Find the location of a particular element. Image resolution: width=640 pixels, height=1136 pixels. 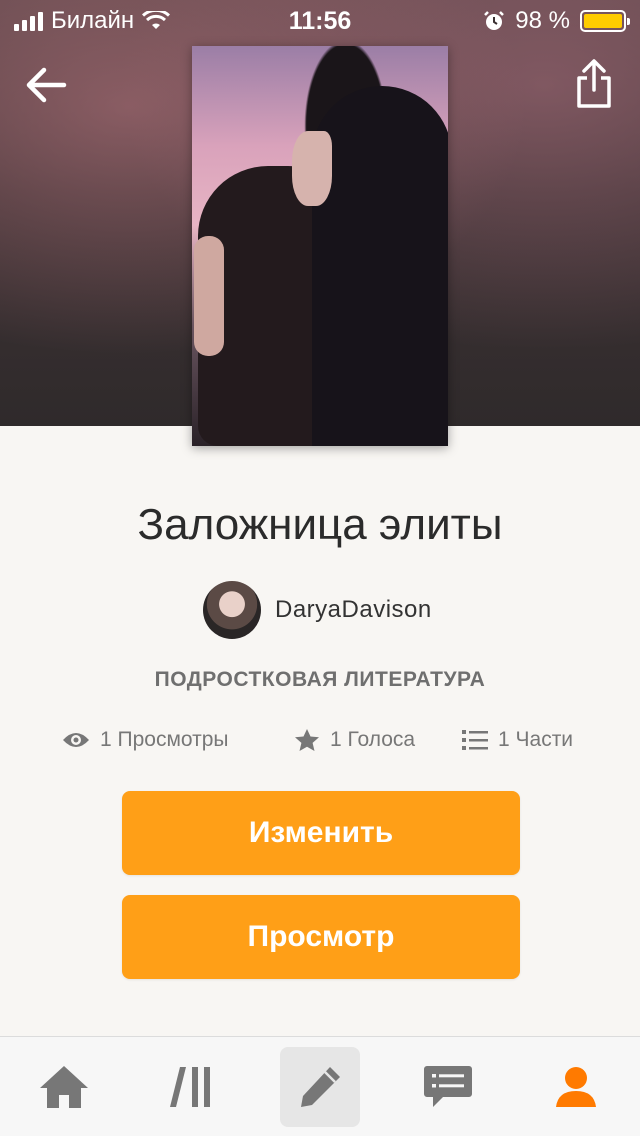

bottom-tab-bar is located at coordinates (320, 1086).